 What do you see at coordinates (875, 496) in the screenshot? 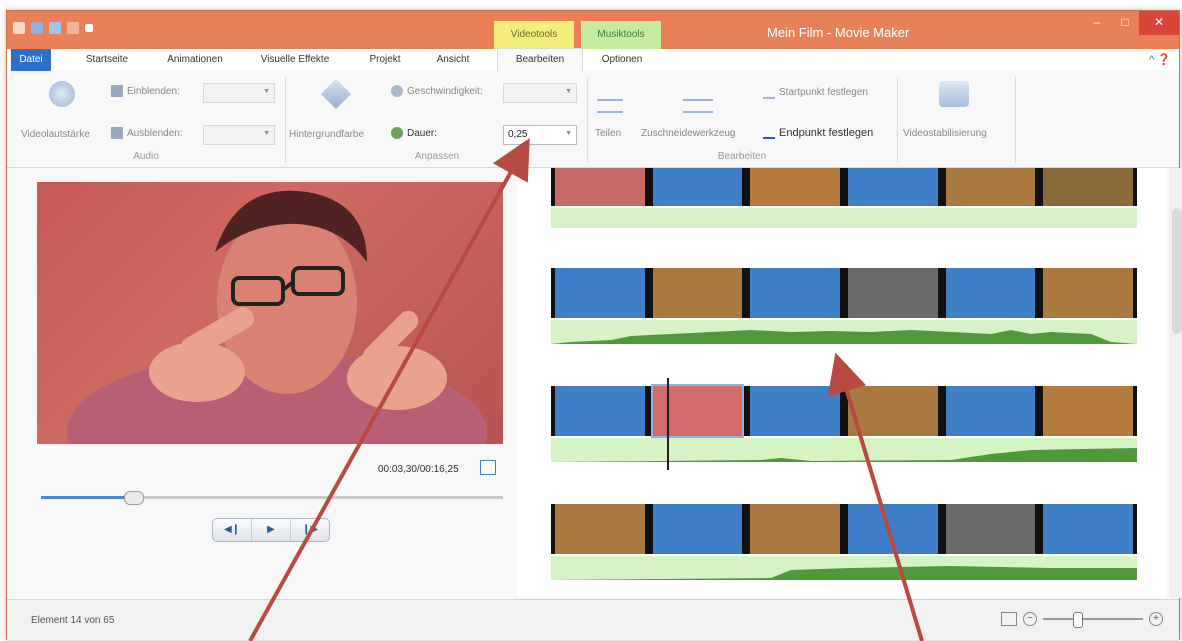
I see `arrow-to-storyboard` at bounding box center [875, 496].